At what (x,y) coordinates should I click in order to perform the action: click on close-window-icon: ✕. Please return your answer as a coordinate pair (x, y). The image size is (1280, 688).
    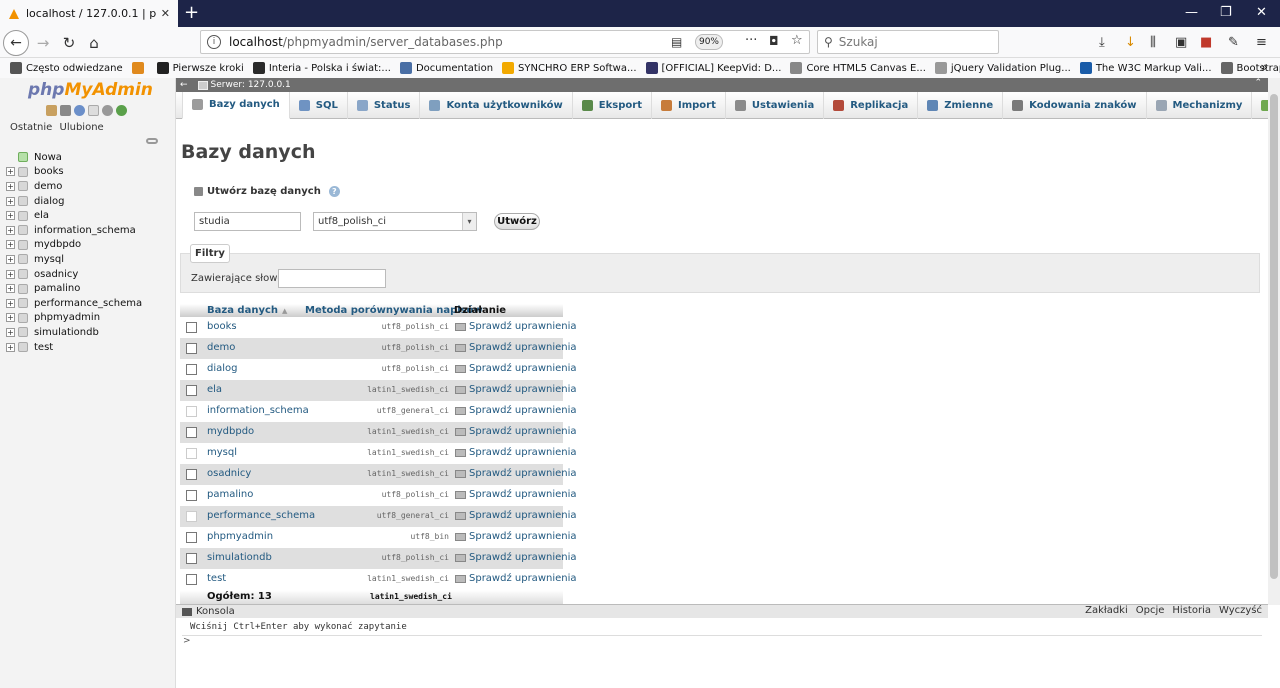
    Looking at the image, I should click on (1261, 12).